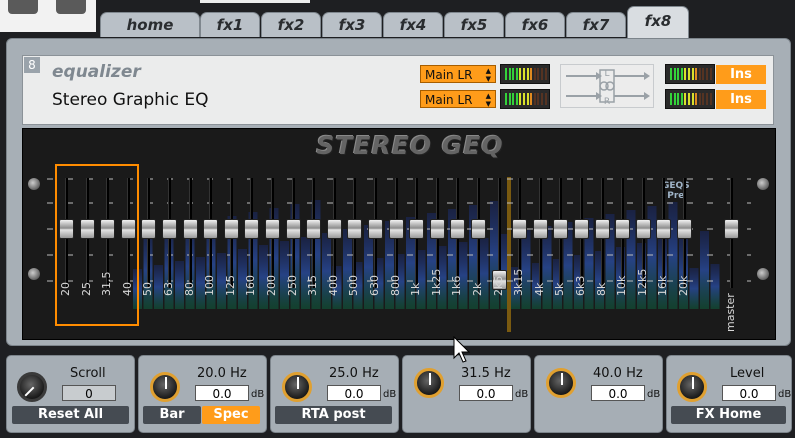  Describe the element at coordinates (741, 74) in the screenshot. I see `insert-button-top: Ins` at that location.